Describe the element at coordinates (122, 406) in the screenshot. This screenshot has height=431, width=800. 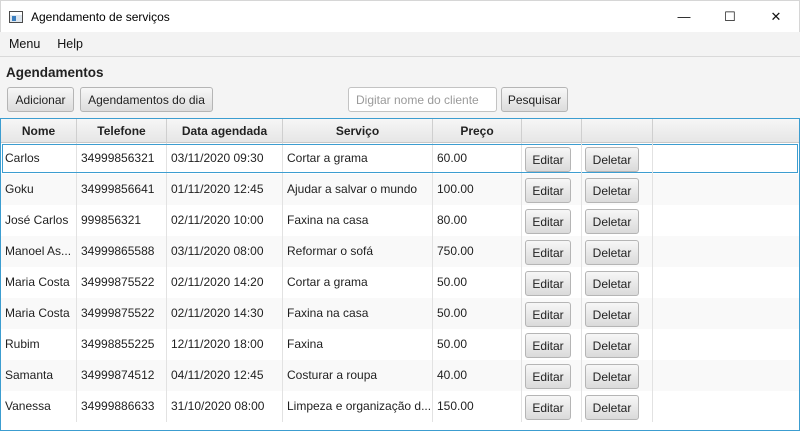
I see `cell-telefone: 34999886633` at that location.